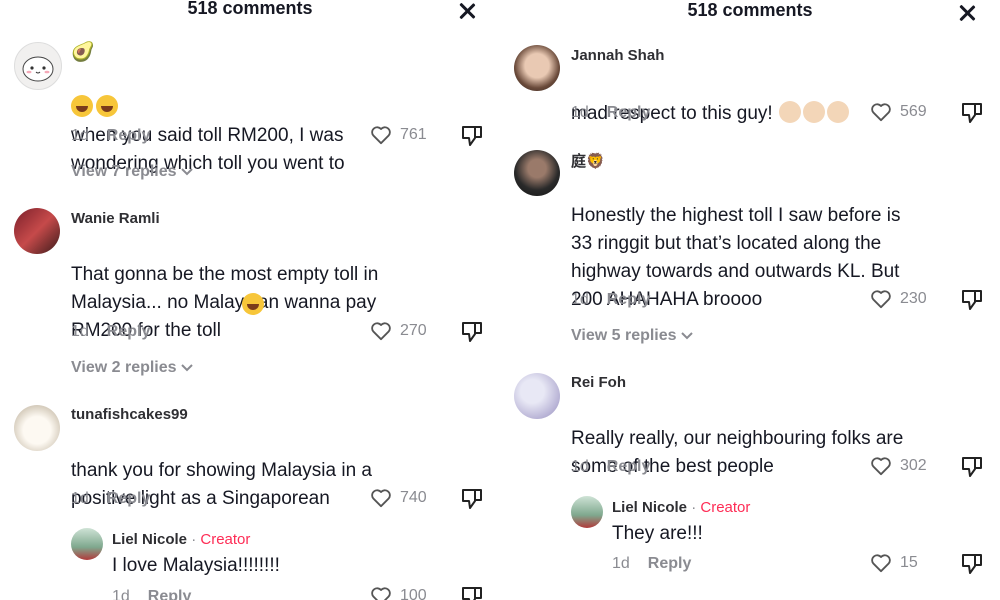 The height and width of the screenshot is (600, 1000). Describe the element at coordinates (398, 498) in the screenshot. I see `like-button: 740` at that location.